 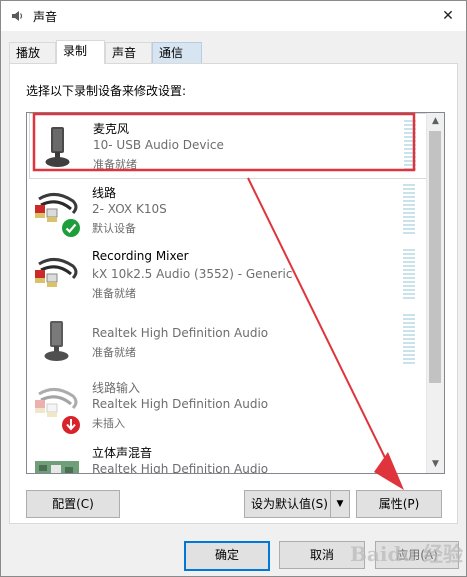 I want to click on device-description: 10- USB Audio Device, so click(x=158, y=145).